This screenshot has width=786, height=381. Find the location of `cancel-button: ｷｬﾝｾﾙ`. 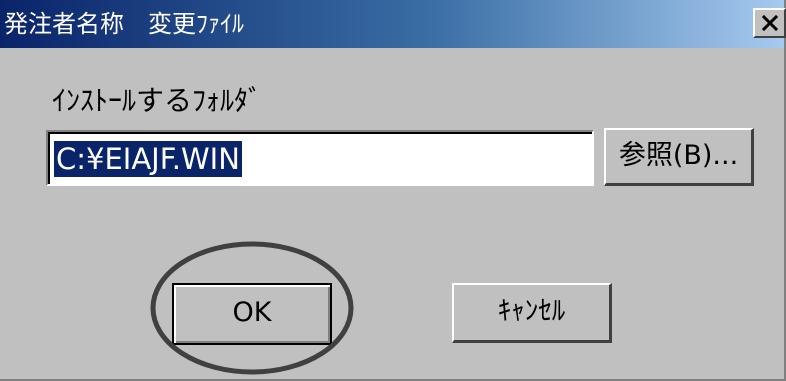

cancel-button: ｷｬﾝｾﾙ is located at coordinates (532, 313).